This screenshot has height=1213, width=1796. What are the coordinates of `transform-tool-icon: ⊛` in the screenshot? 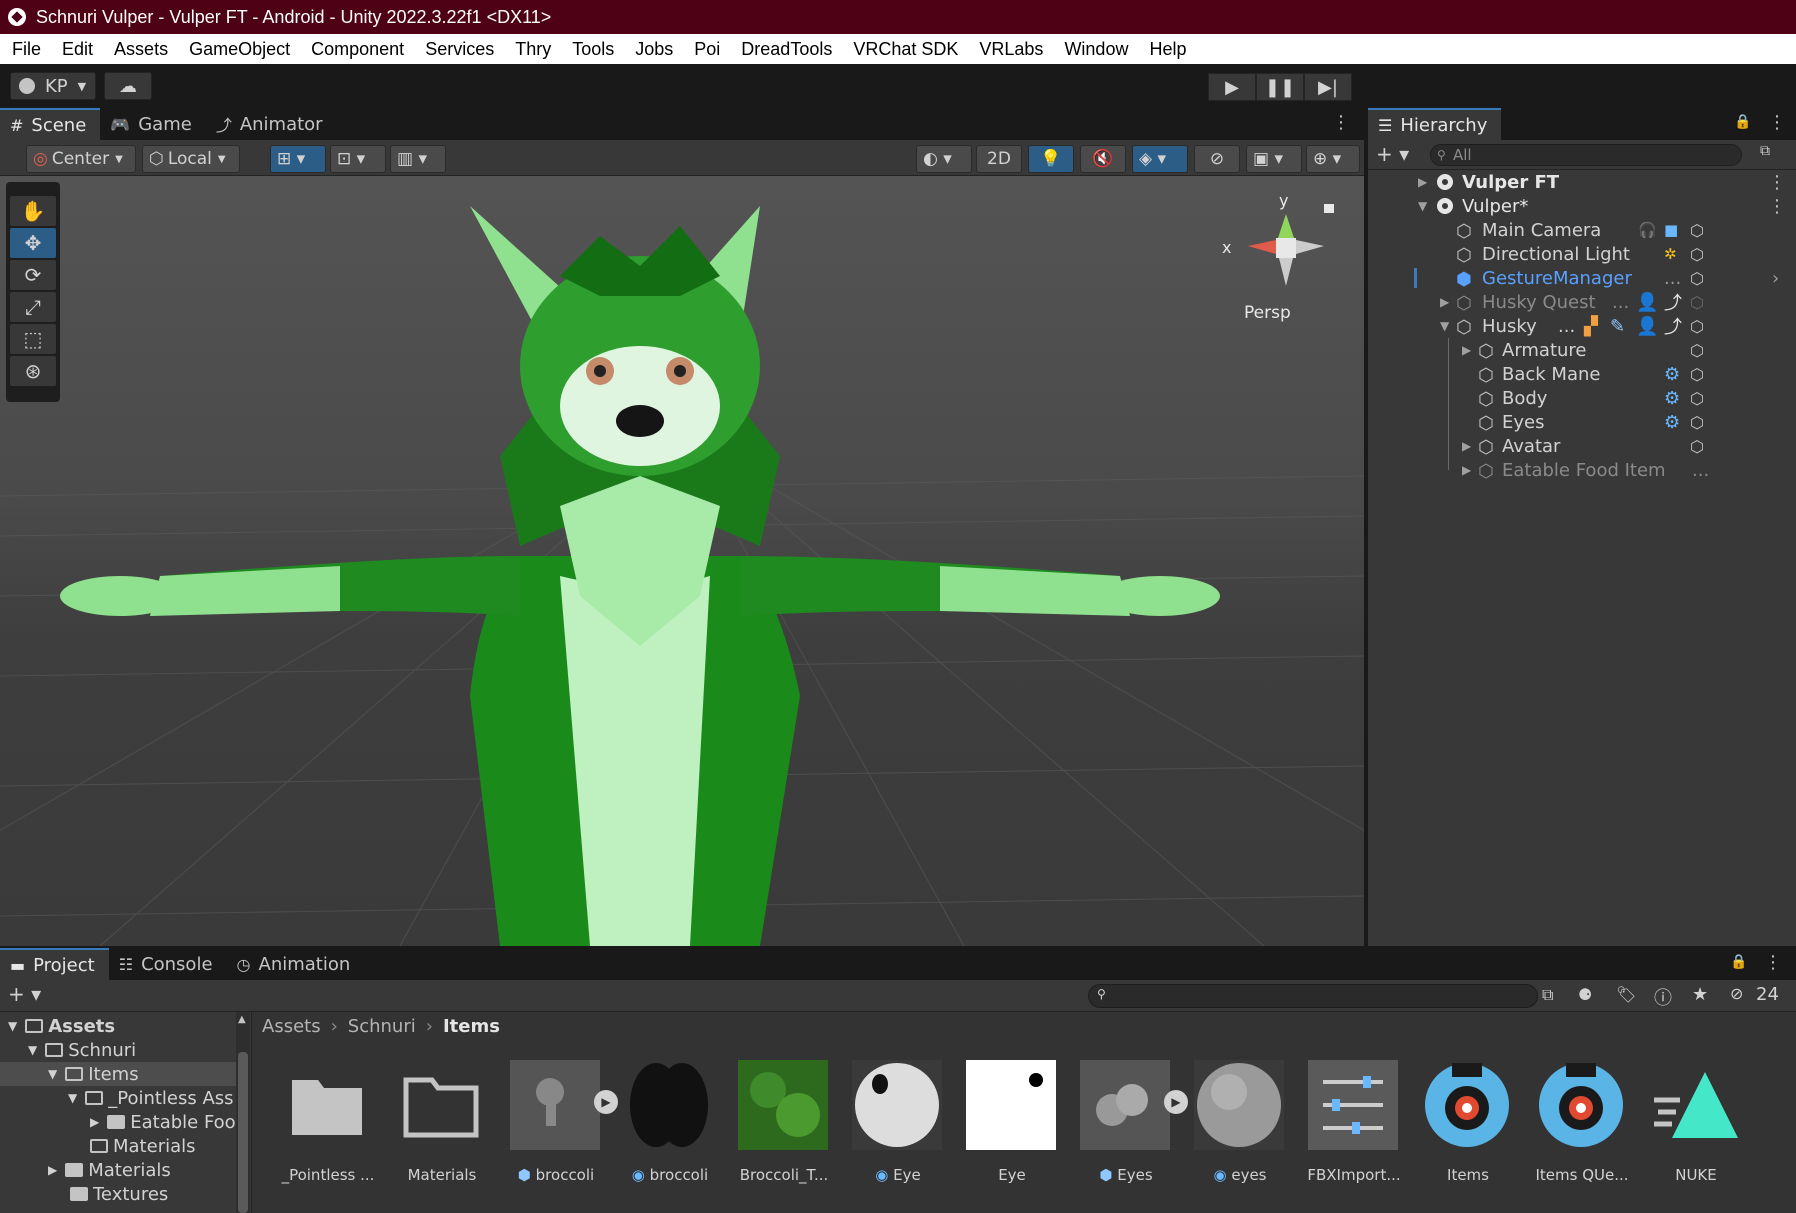 It's located at (33, 371).